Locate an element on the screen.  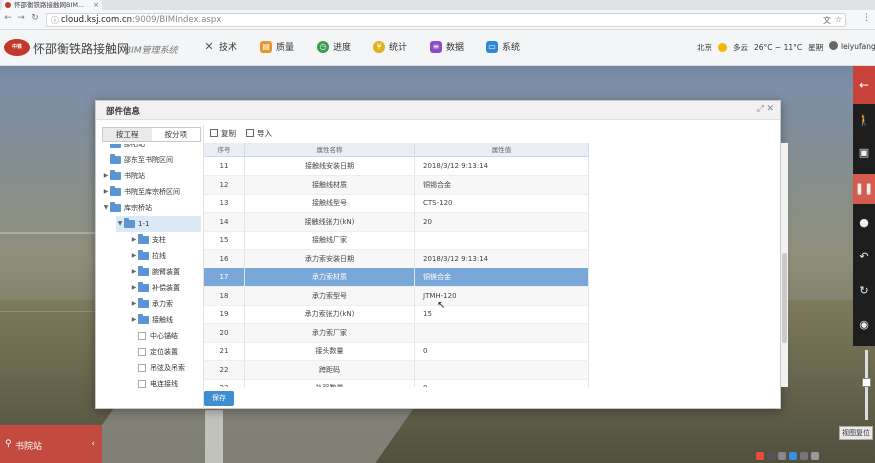
table-row: 17 承力索材质 铜镁合金 is located at coordinates (396, 277).